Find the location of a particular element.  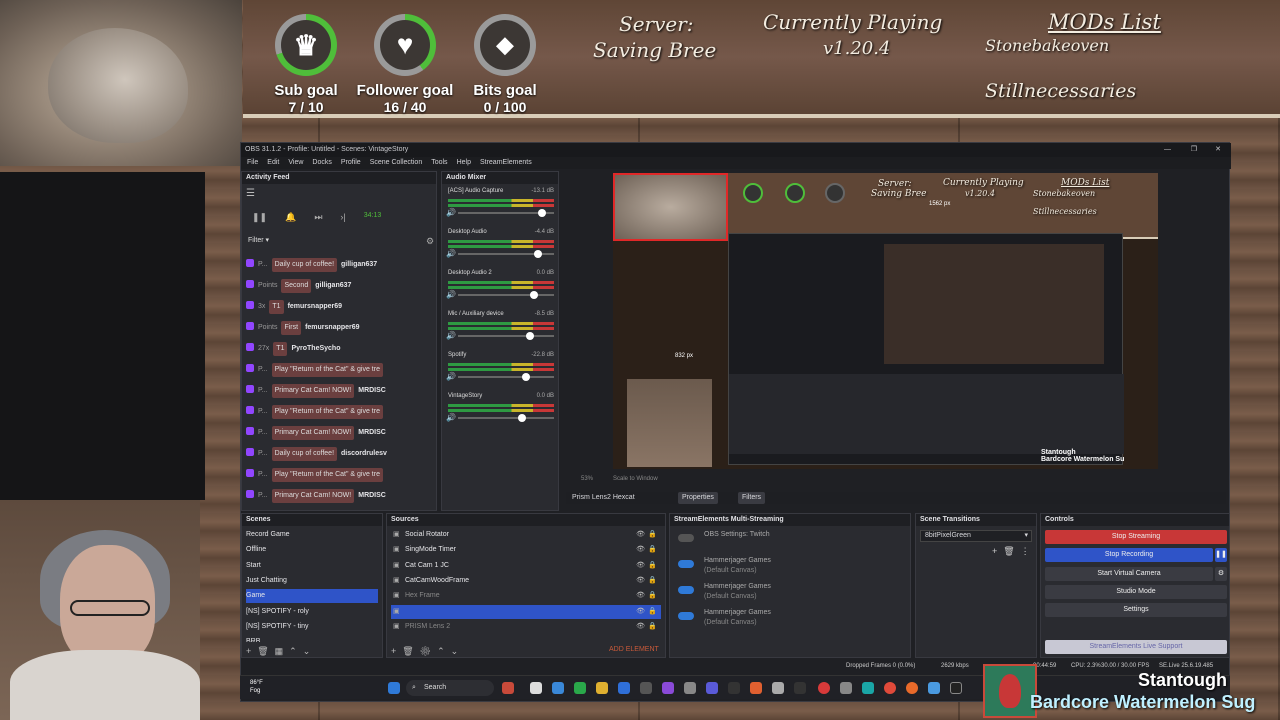

source-item: ▣ PRISM Lens 2 👁 🔒 is located at coordinates (526, 627).